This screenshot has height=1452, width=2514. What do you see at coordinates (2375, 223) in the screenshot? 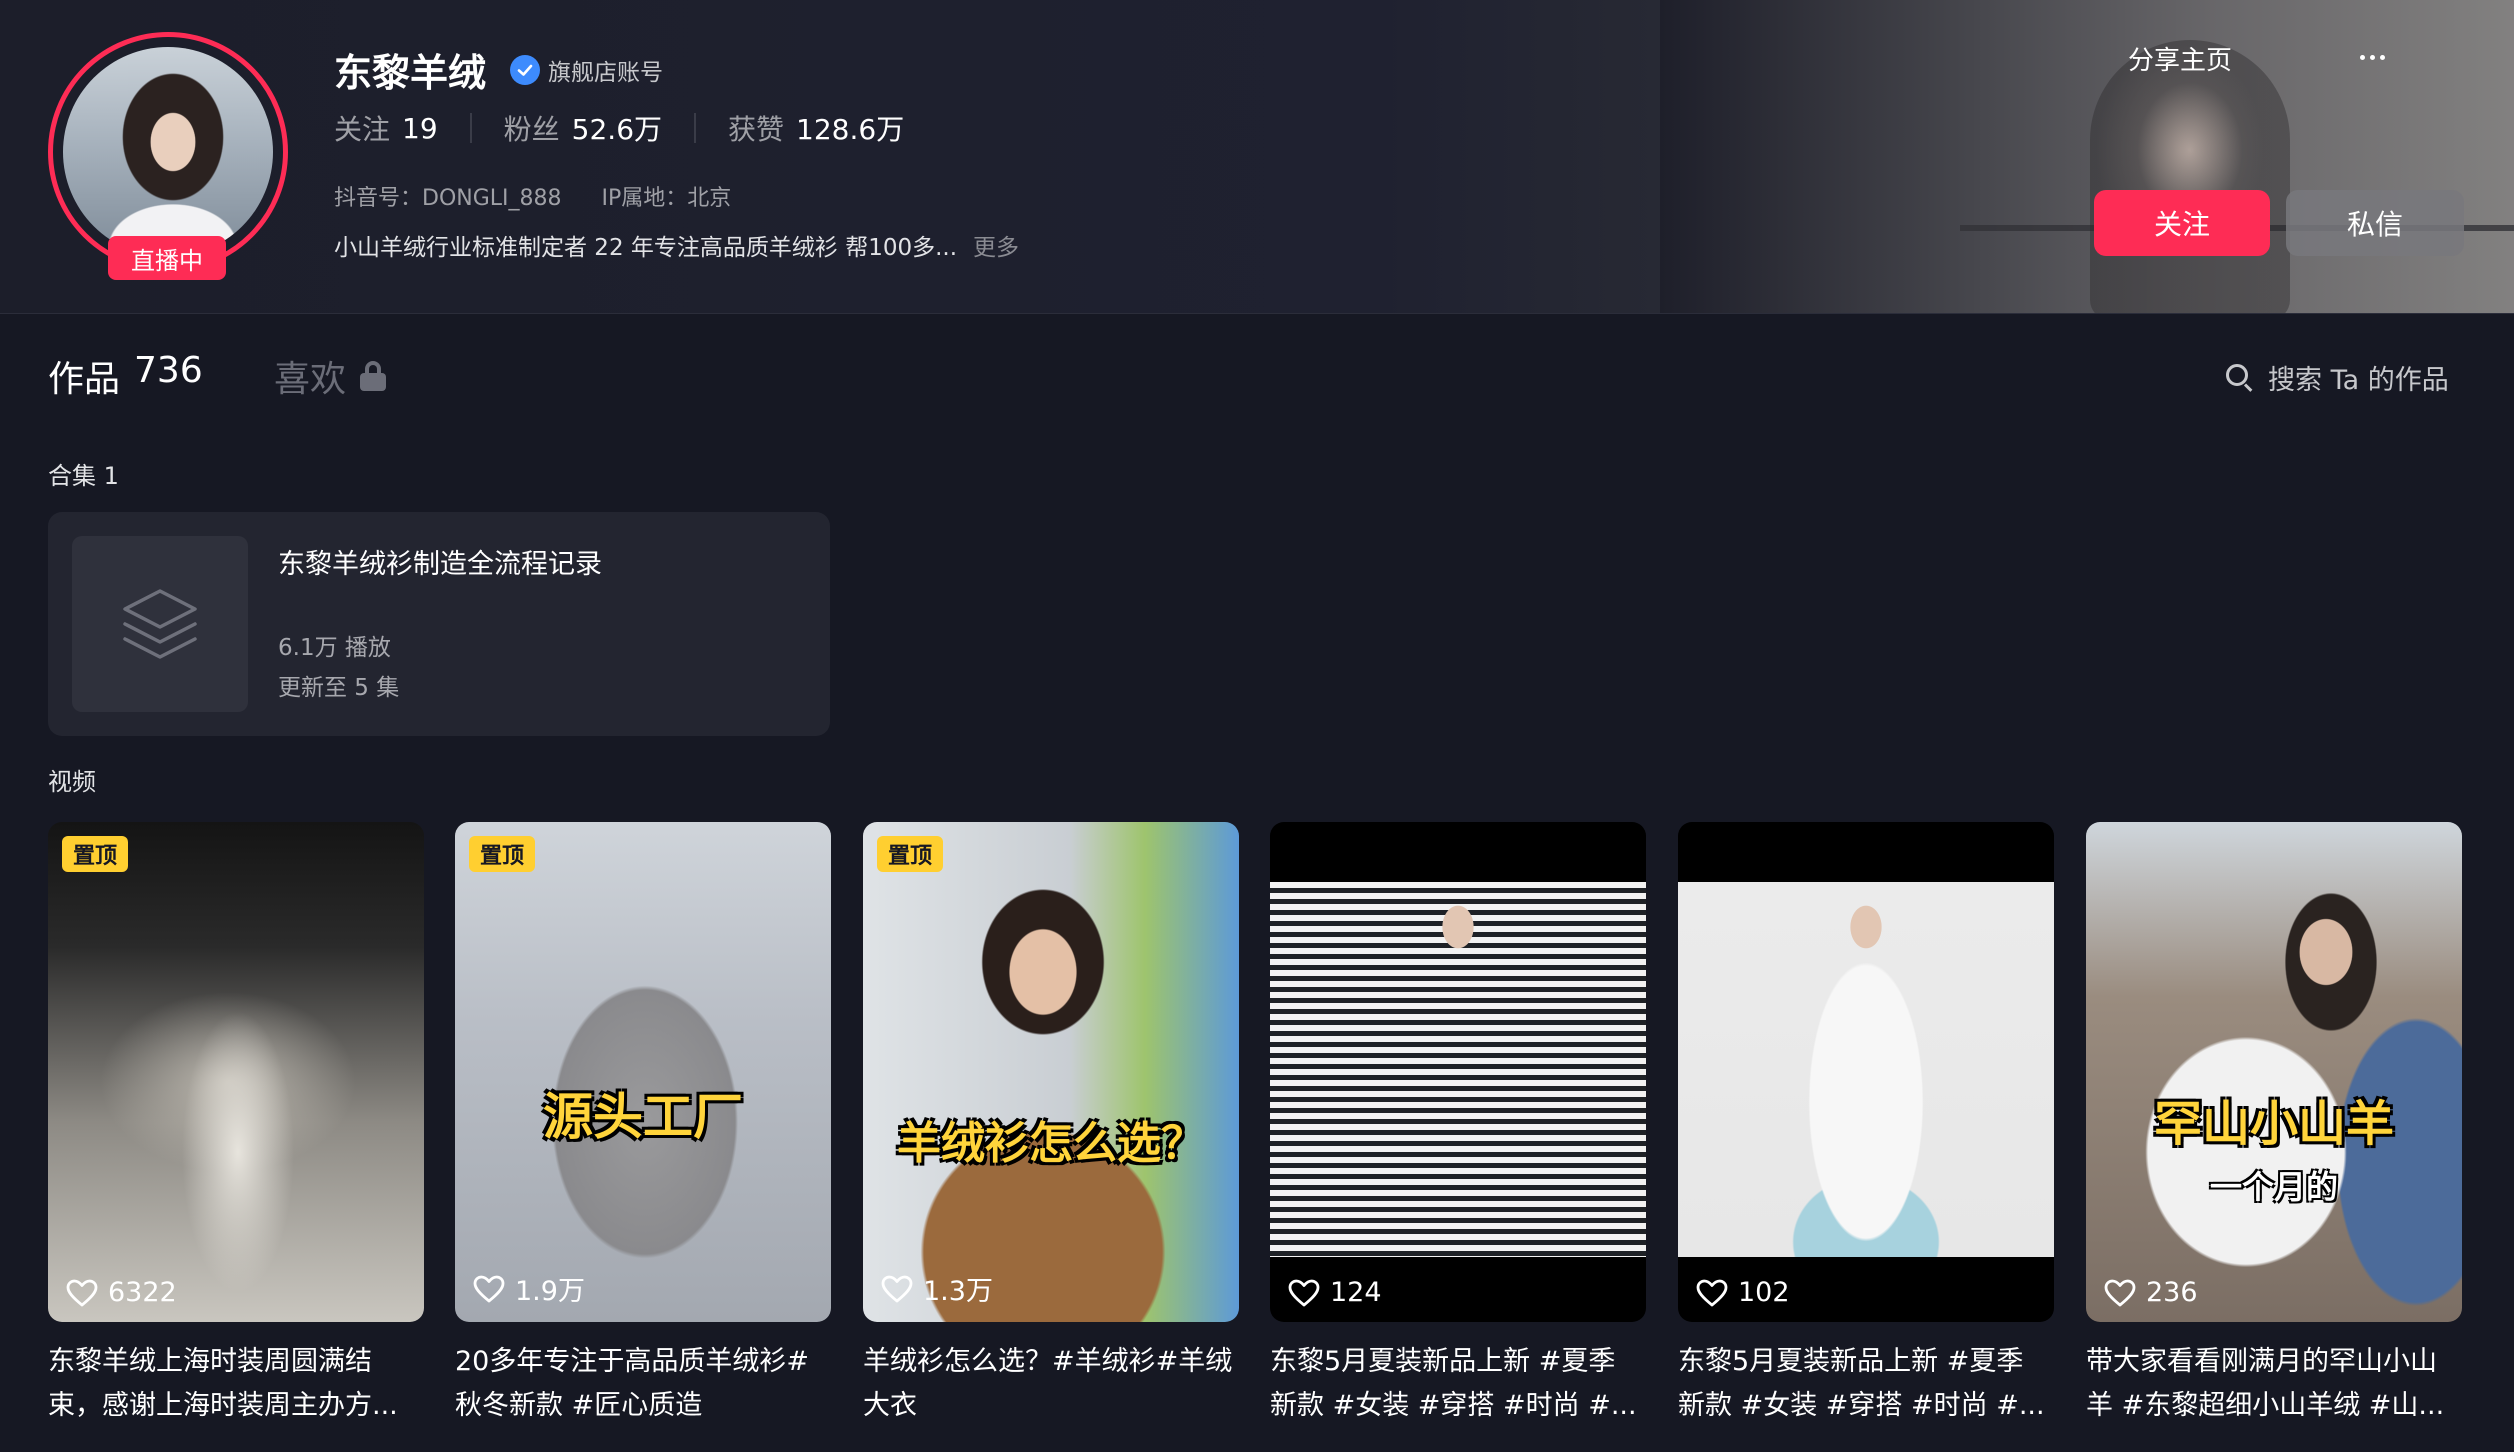
I see `message-button: 私信` at bounding box center [2375, 223].